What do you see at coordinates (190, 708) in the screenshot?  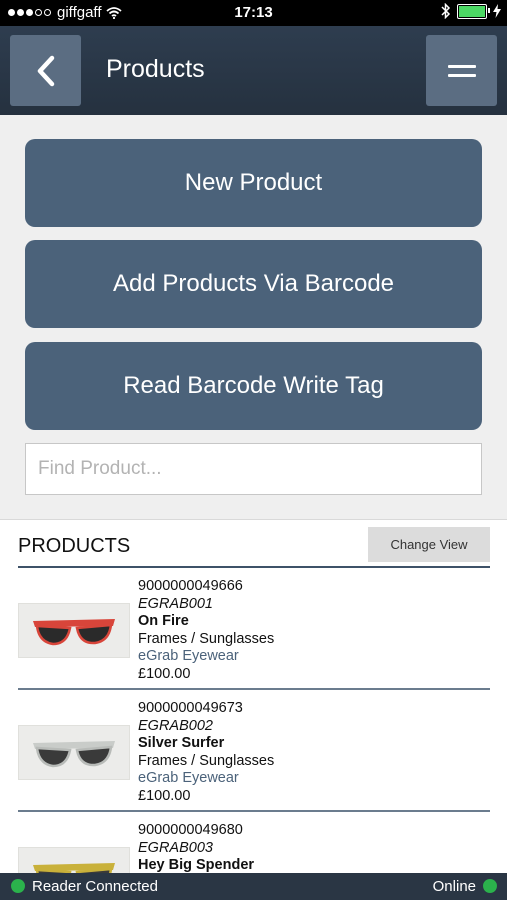 I see `product-barcode: 9000000049673` at bounding box center [190, 708].